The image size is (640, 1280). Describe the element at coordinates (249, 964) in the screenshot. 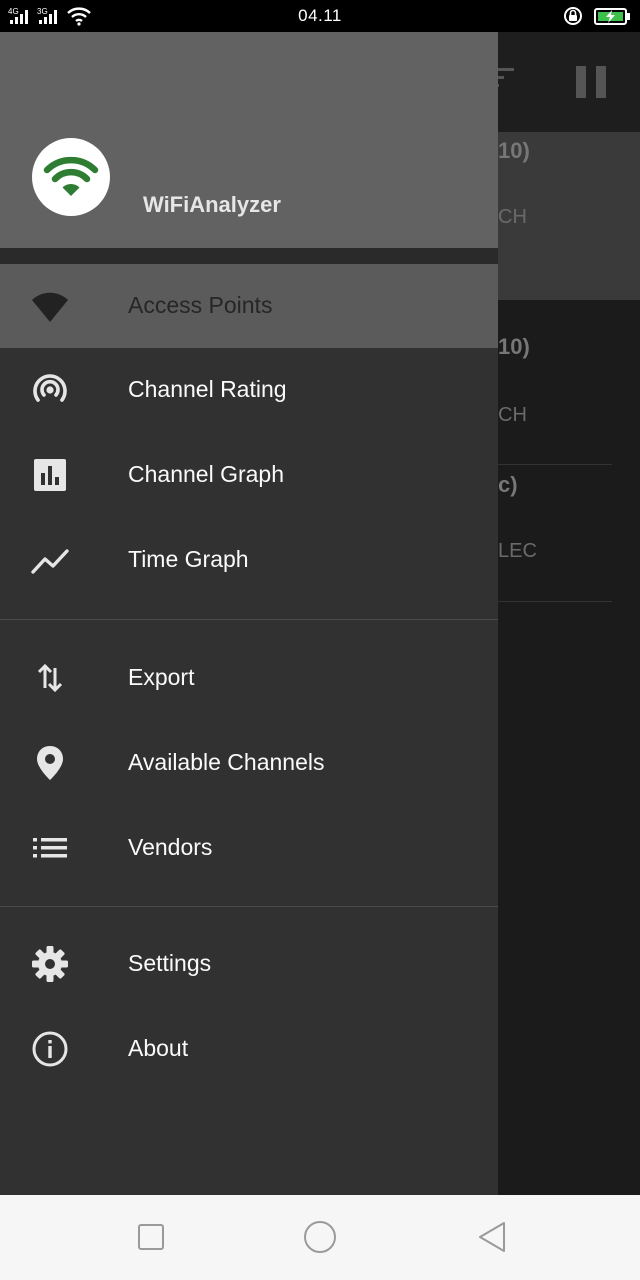

I see `menu-item-settings: Settings` at that location.